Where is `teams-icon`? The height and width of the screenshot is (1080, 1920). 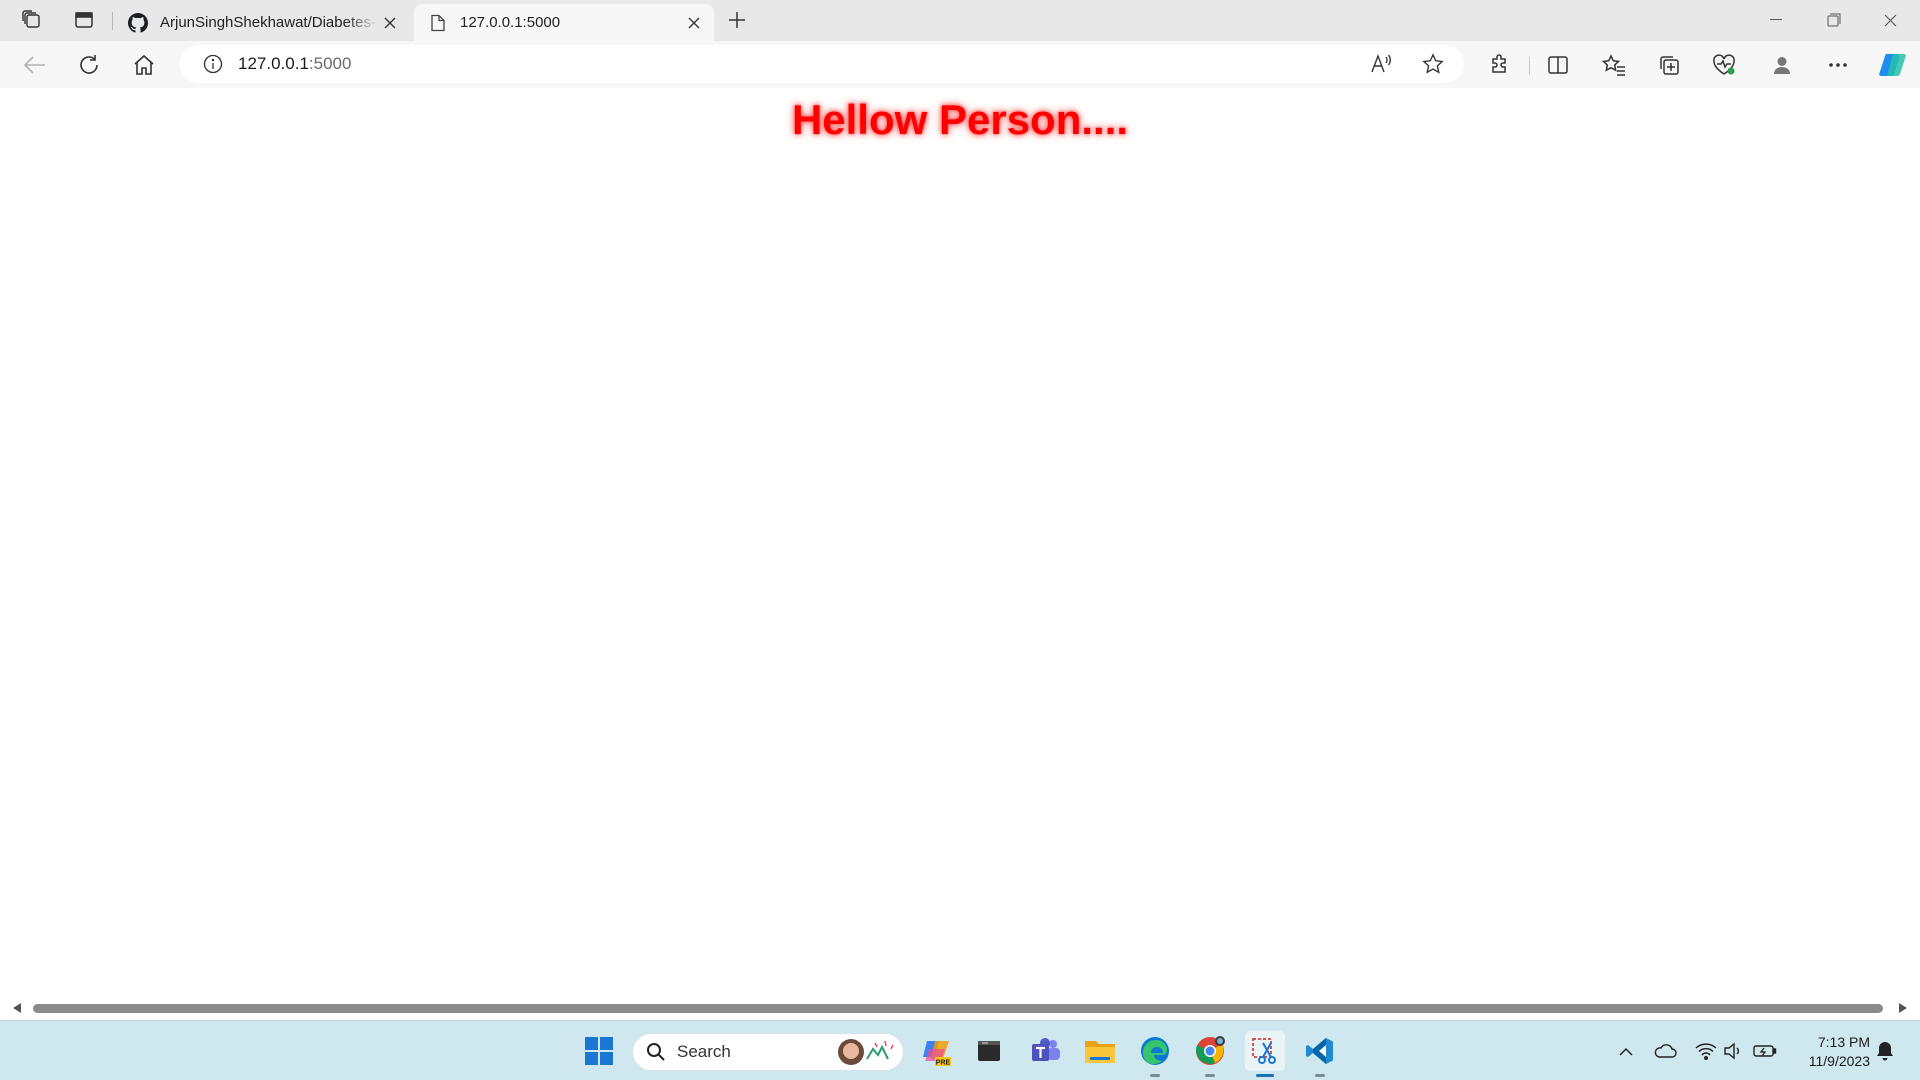
teams-icon is located at coordinates (1046, 1051).